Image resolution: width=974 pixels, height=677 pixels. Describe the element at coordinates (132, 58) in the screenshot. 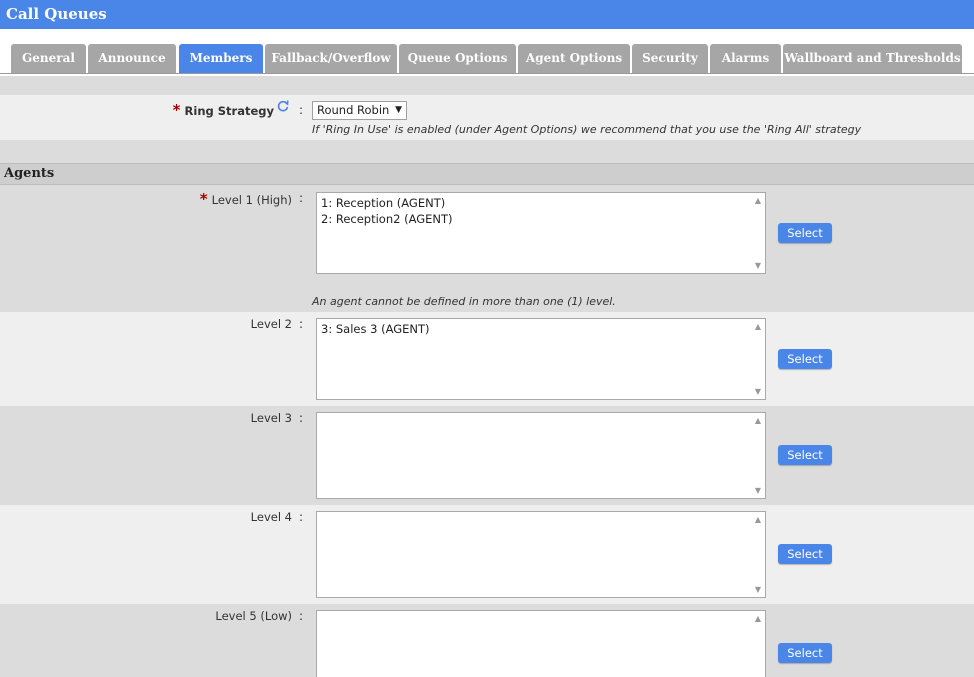

I see `tab-announce: Announce` at that location.